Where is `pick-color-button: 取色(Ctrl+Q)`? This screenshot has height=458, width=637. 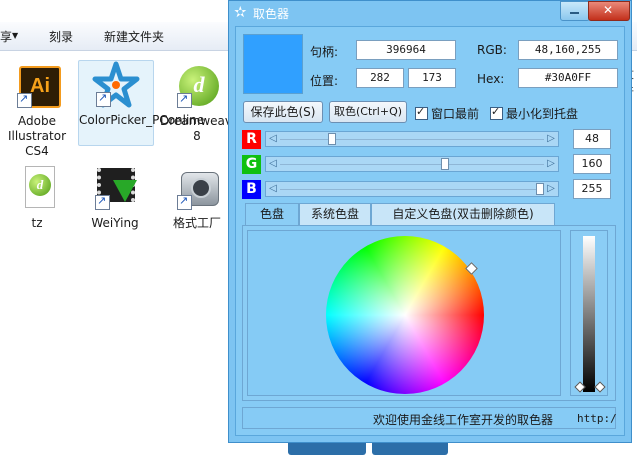 pick-color-button: 取色(Ctrl+Q) is located at coordinates (368, 112).